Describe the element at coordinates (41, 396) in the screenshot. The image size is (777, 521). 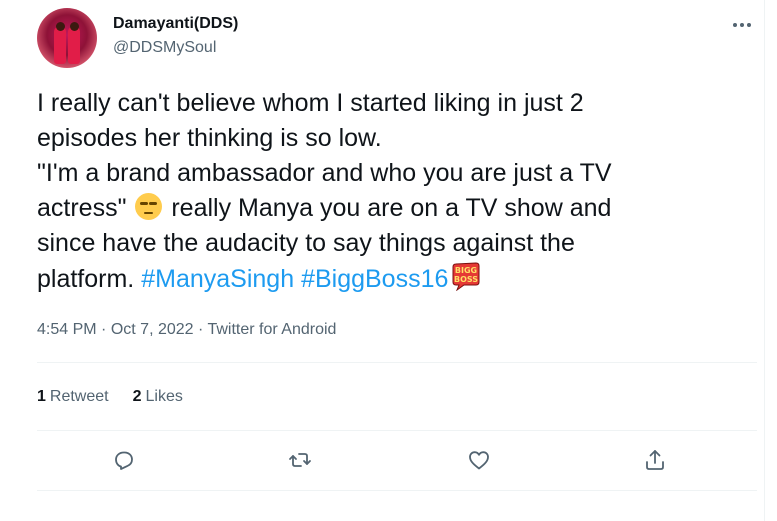
I see `retweets-count: 1` at that location.